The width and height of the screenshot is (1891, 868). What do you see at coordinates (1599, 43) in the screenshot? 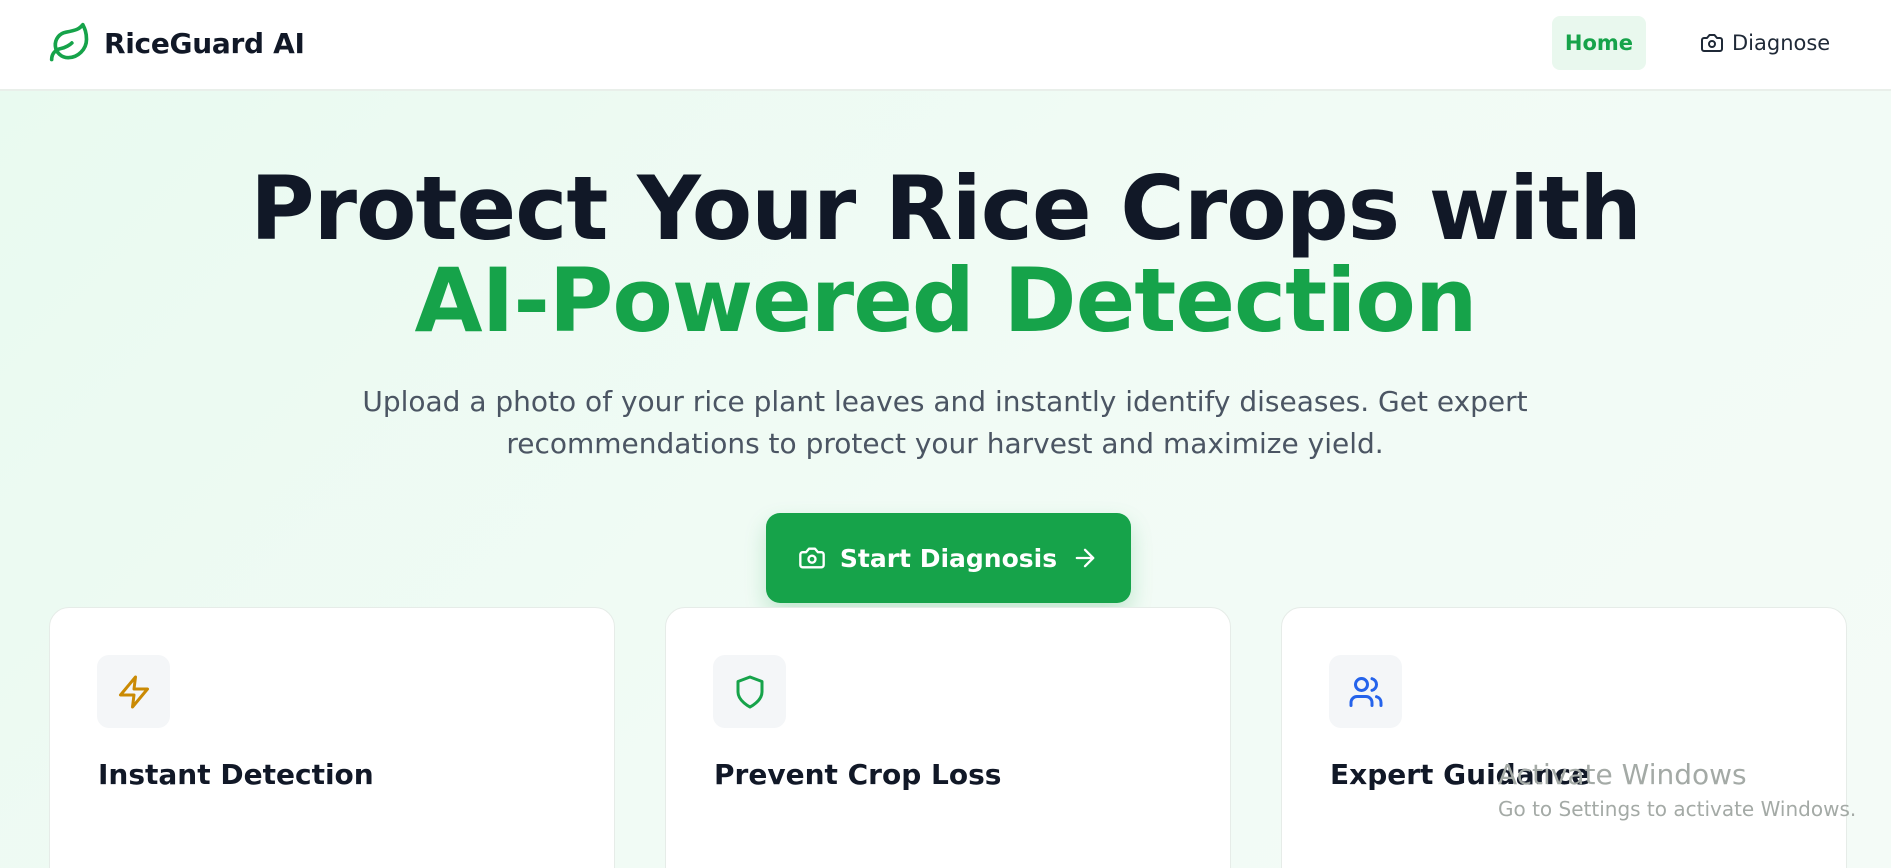
I see `nav-home-link: Home` at bounding box center [1599, 43].